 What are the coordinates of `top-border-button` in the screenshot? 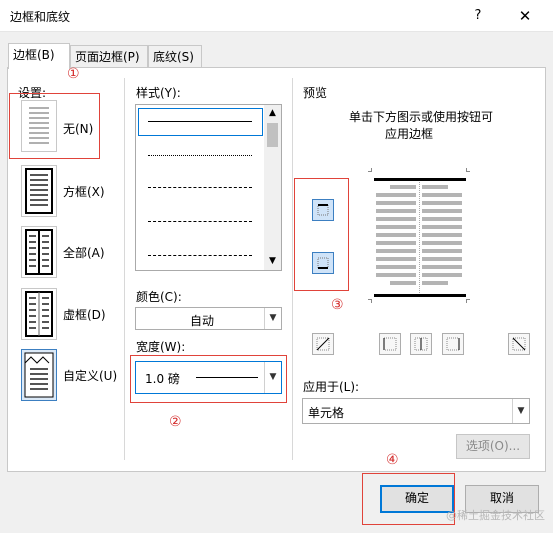 It's located at (323, 210).